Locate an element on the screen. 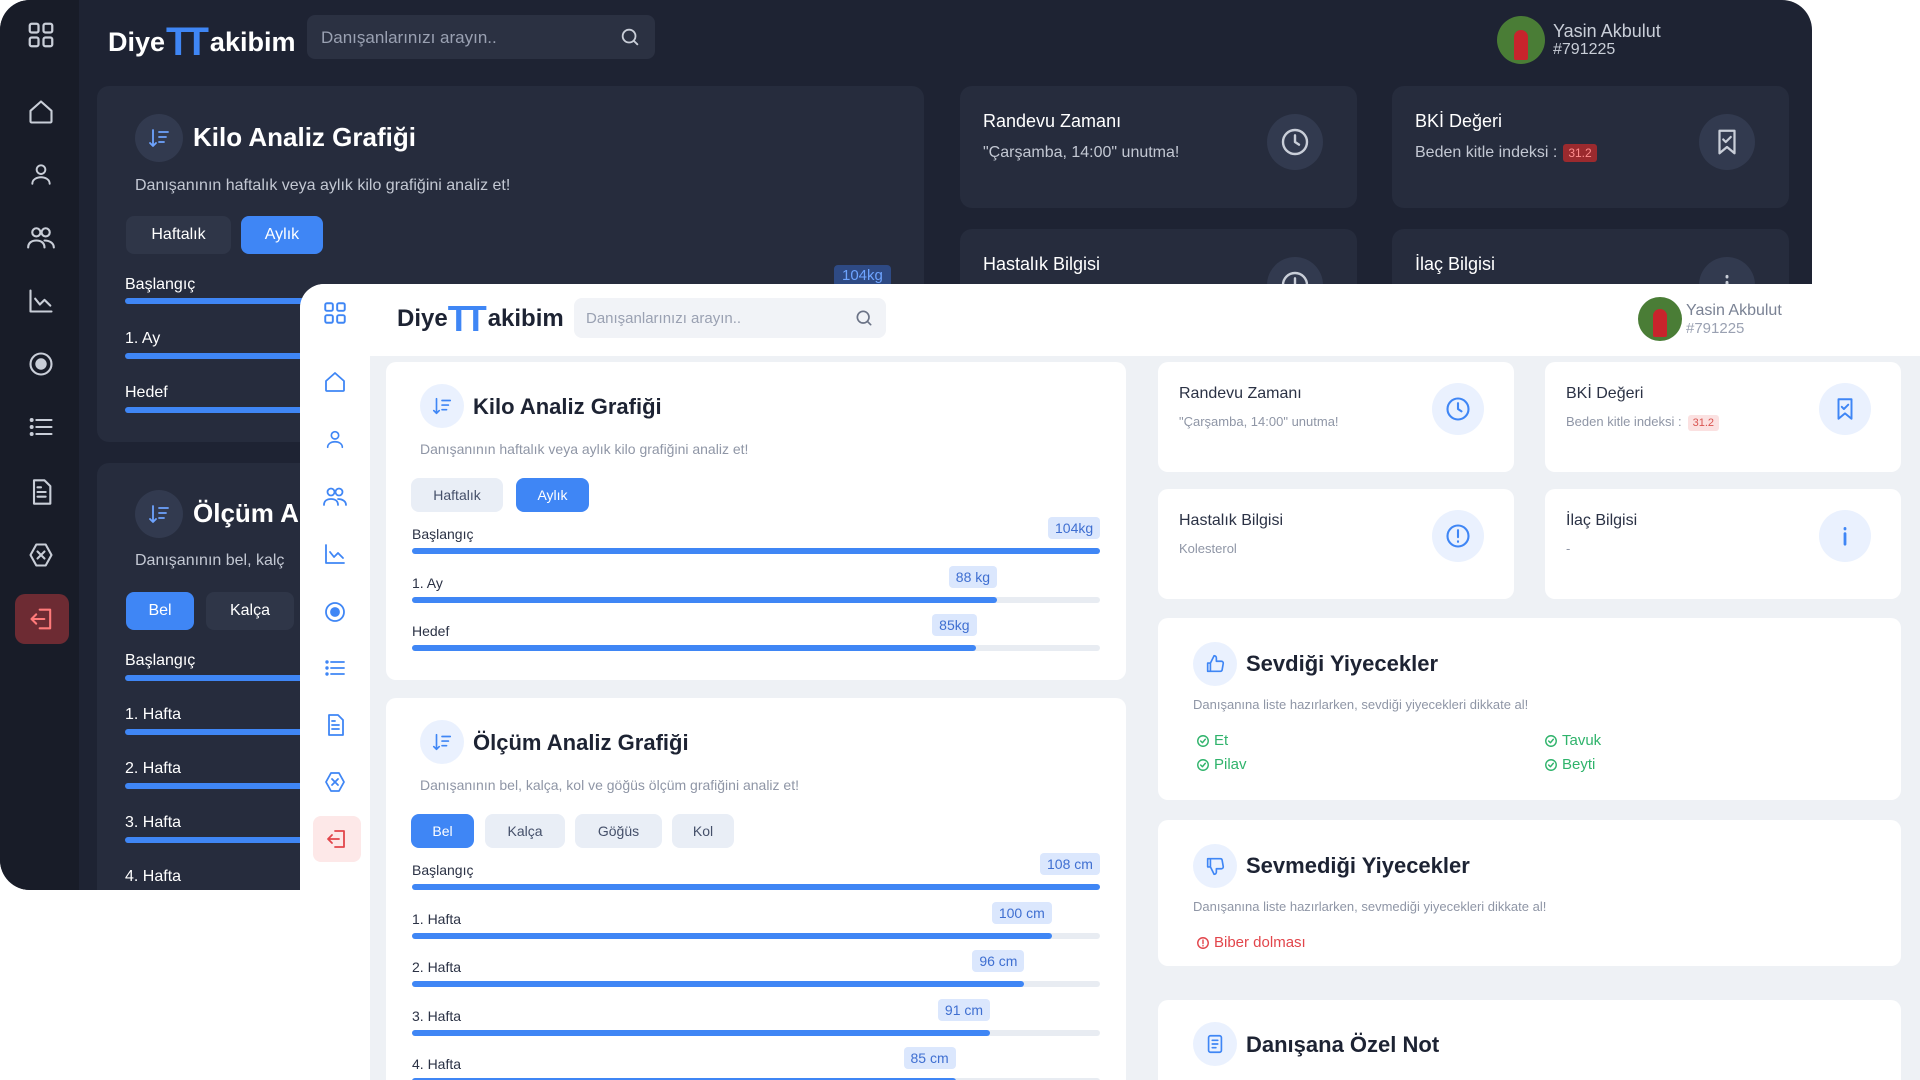 The image size is (1920, 1080). bookmark-icon is located at coordinates (1727, 142).